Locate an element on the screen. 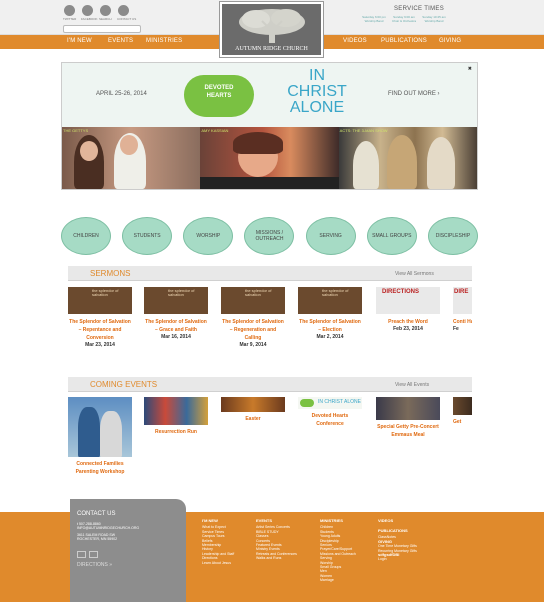  banner-date: APRIL 25-26, 2014 is located at coordinates (121, 94).